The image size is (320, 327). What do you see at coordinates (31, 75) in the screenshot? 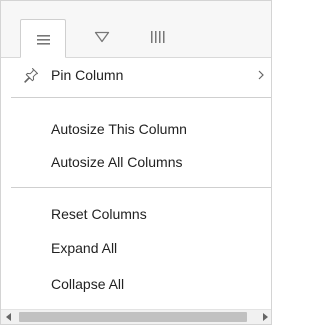
I see `pin-icon` at bounding box center [31, 75].